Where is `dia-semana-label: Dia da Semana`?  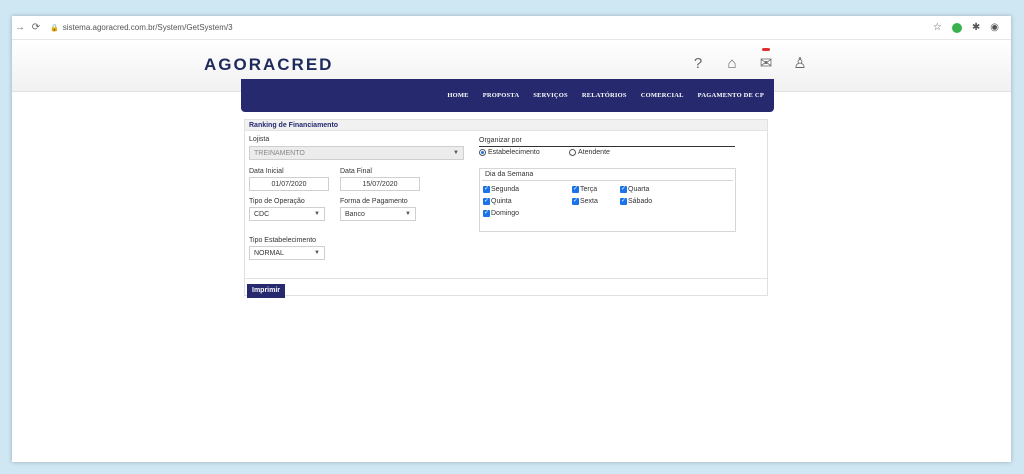
dia-semana-label: Dia da Semana is located at coordinates (607, 175).